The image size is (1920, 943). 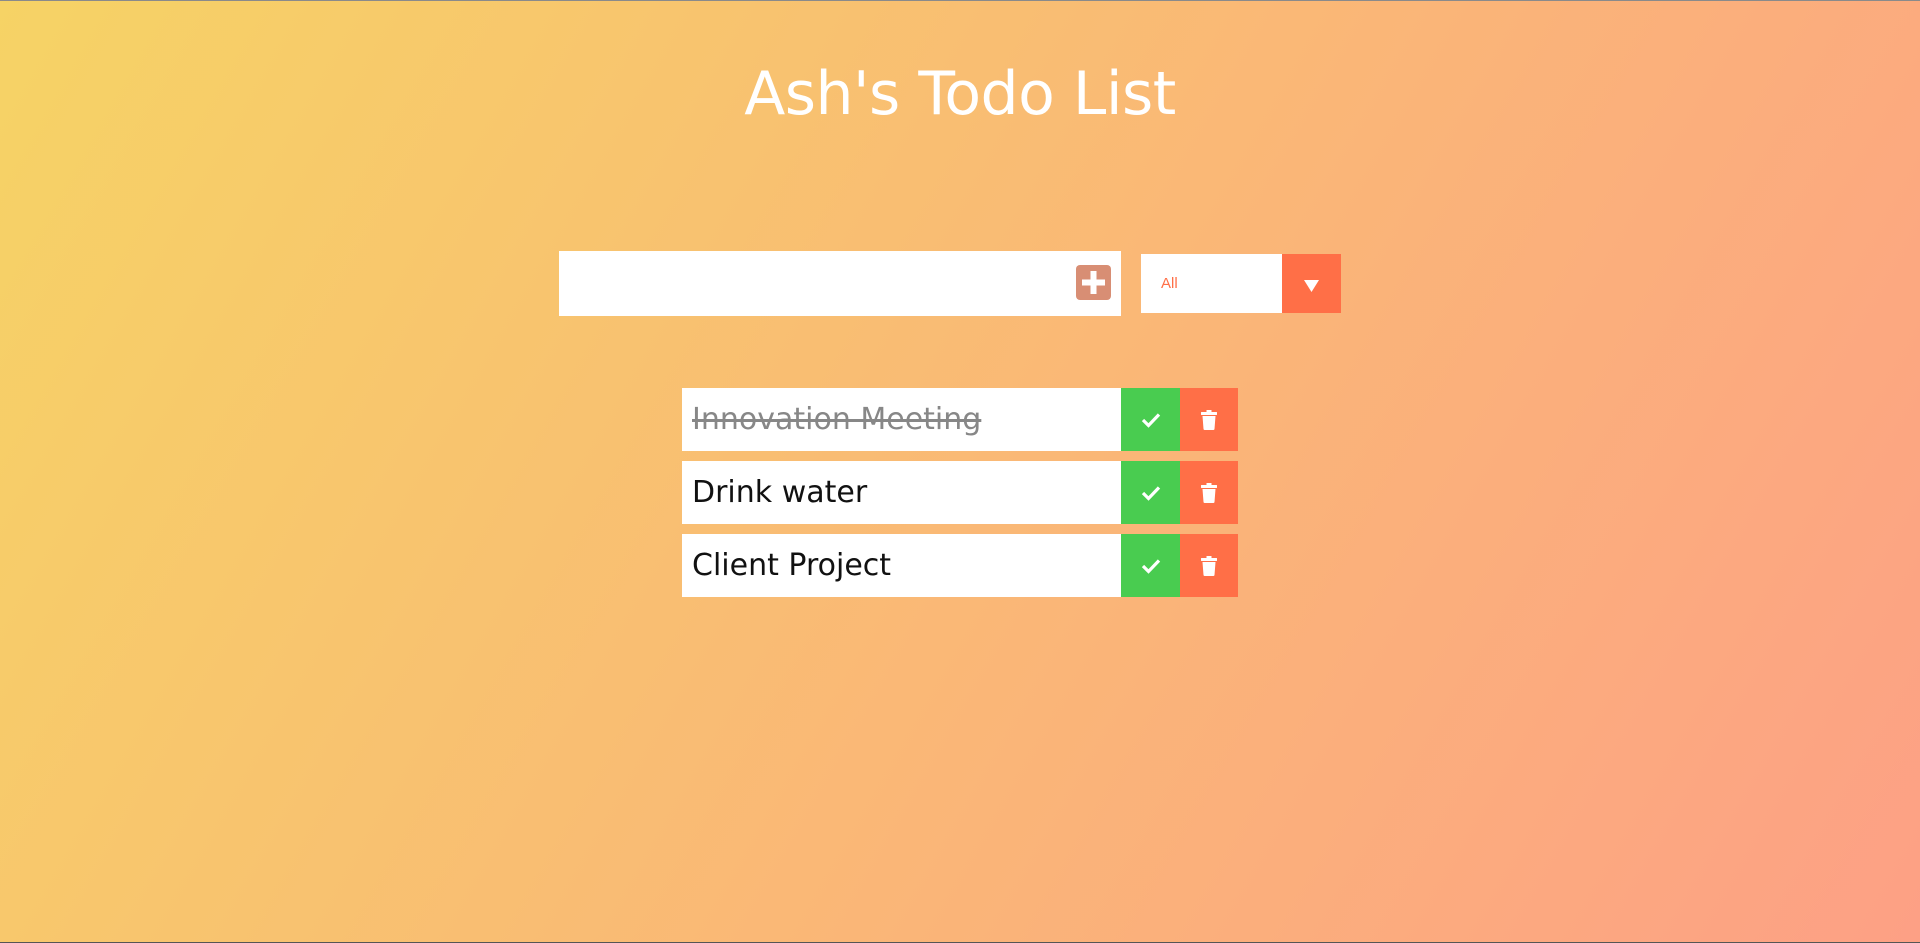 I want to click on todo-item: Drink water, so click(x=960, y=492).